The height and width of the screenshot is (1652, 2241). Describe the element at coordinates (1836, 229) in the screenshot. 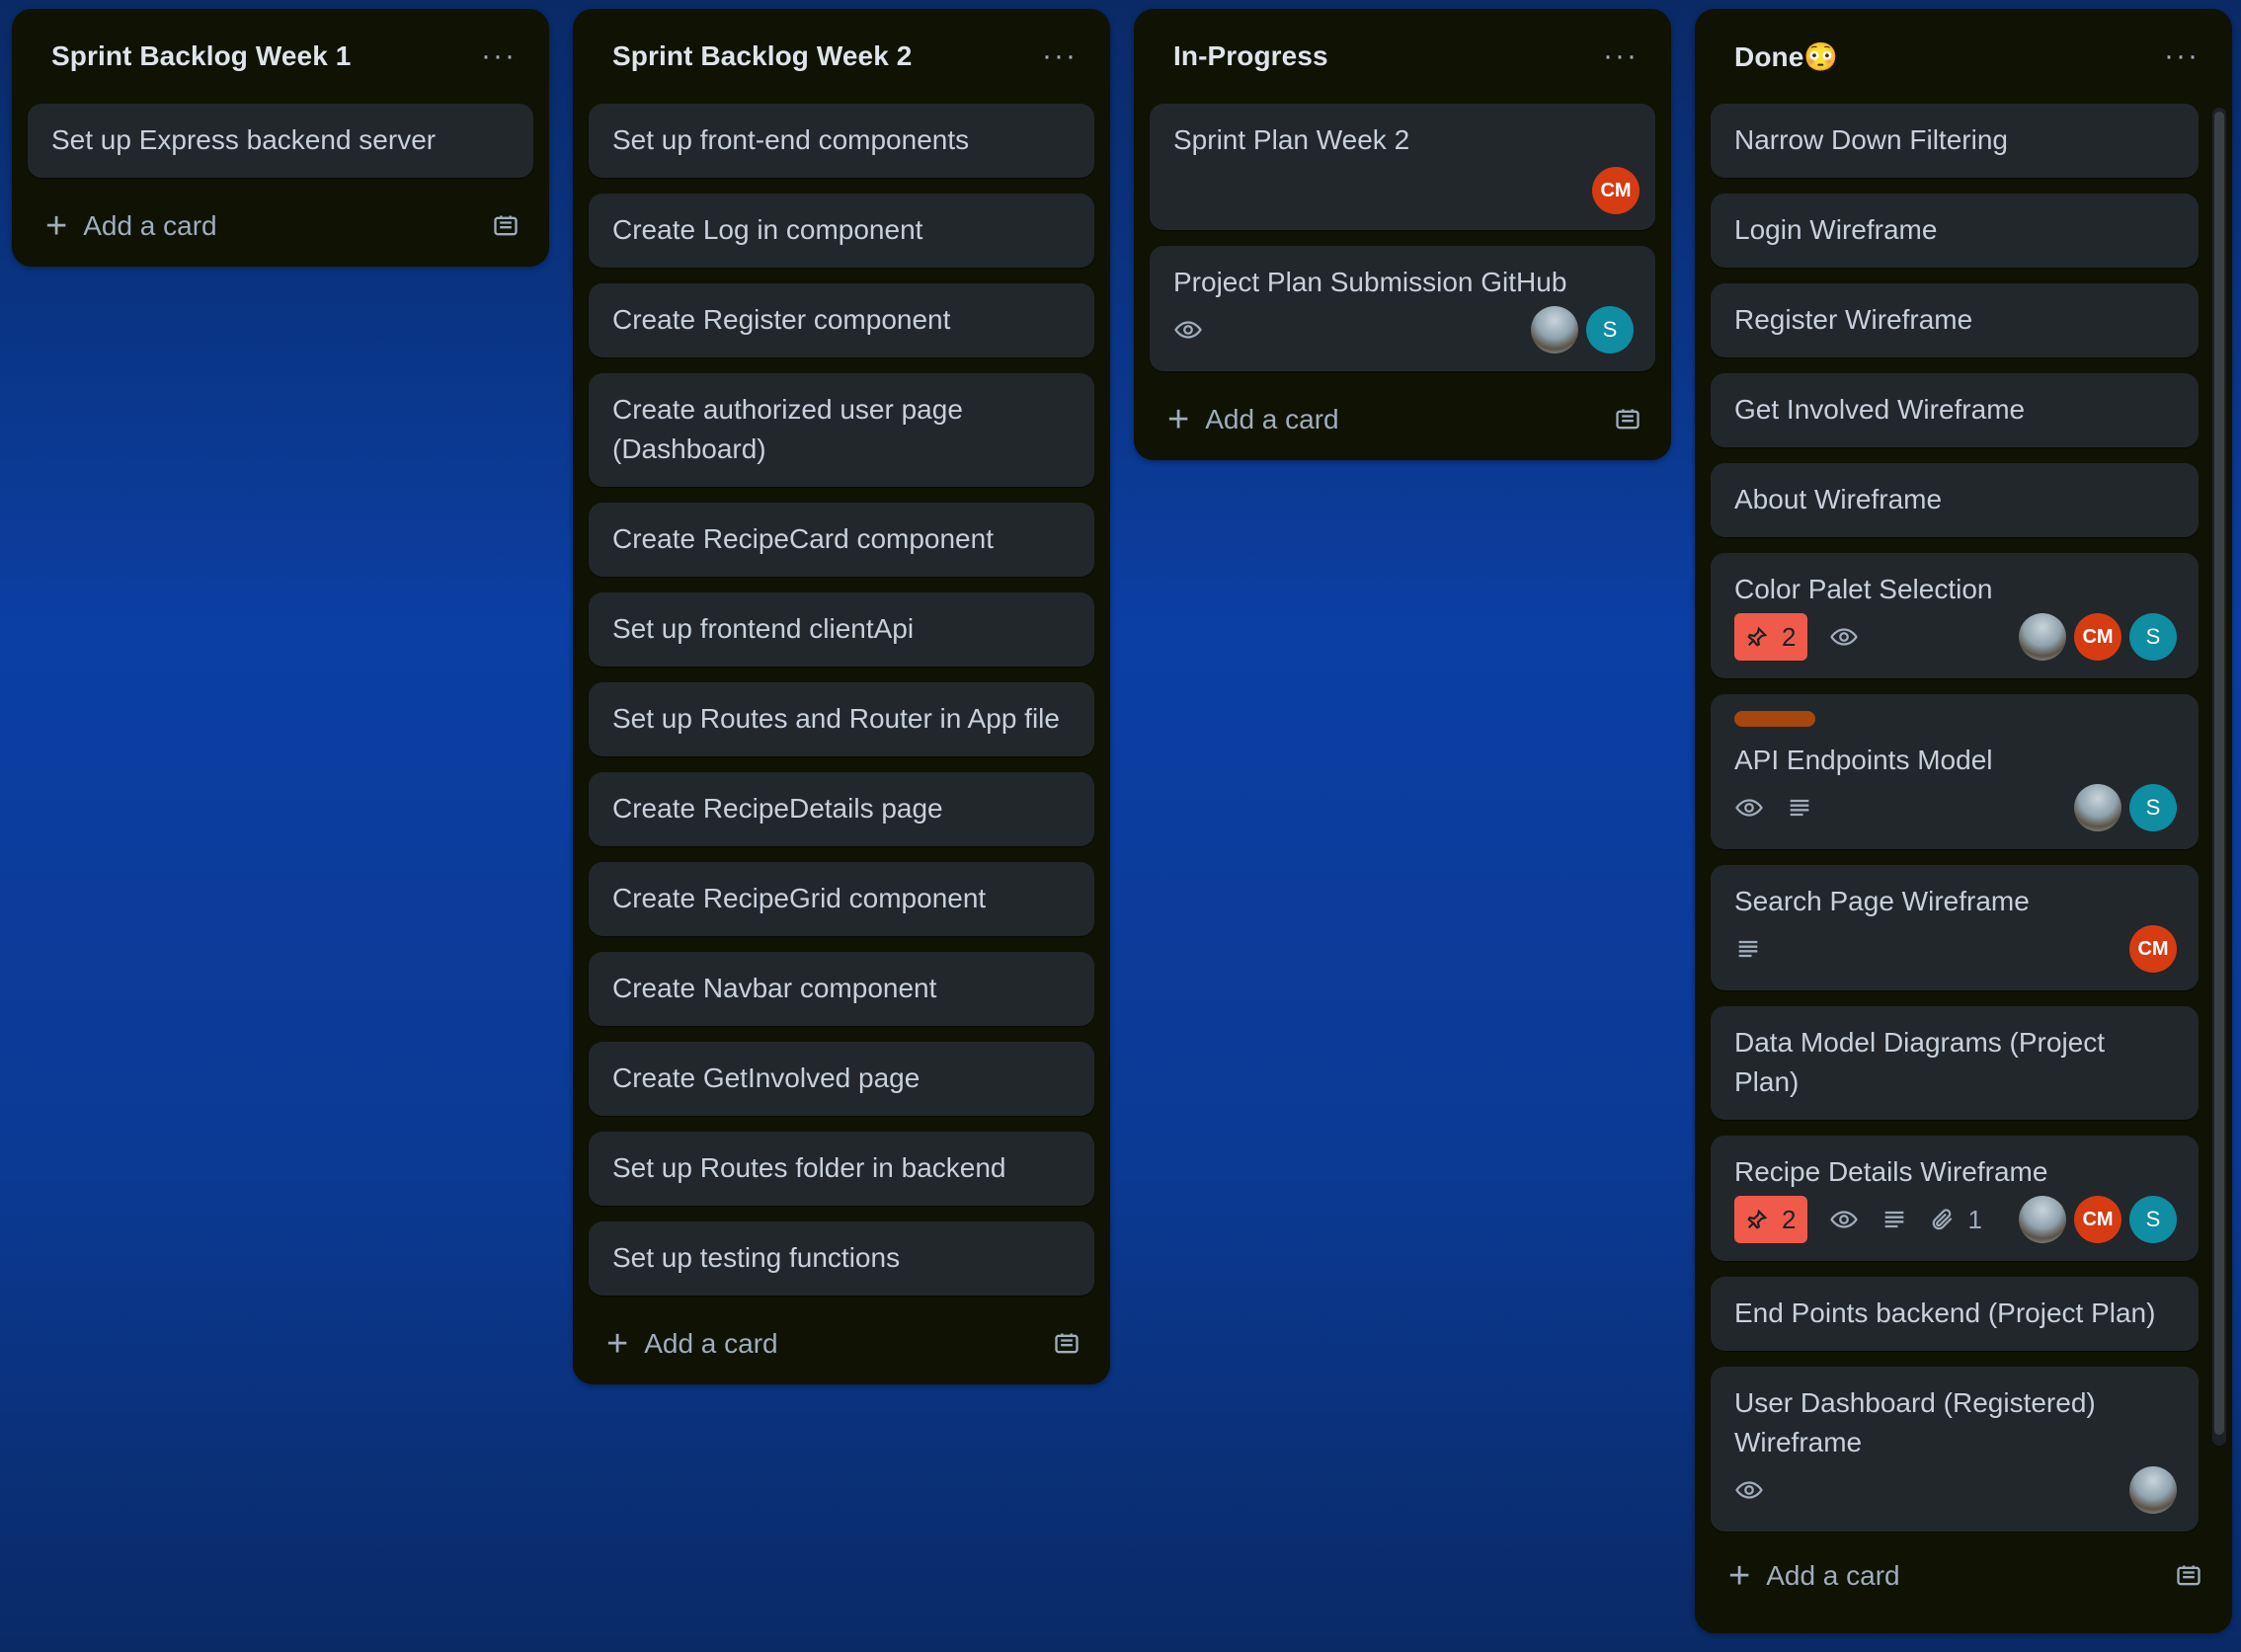

I see `card-title: Login Wireframe` at that location.